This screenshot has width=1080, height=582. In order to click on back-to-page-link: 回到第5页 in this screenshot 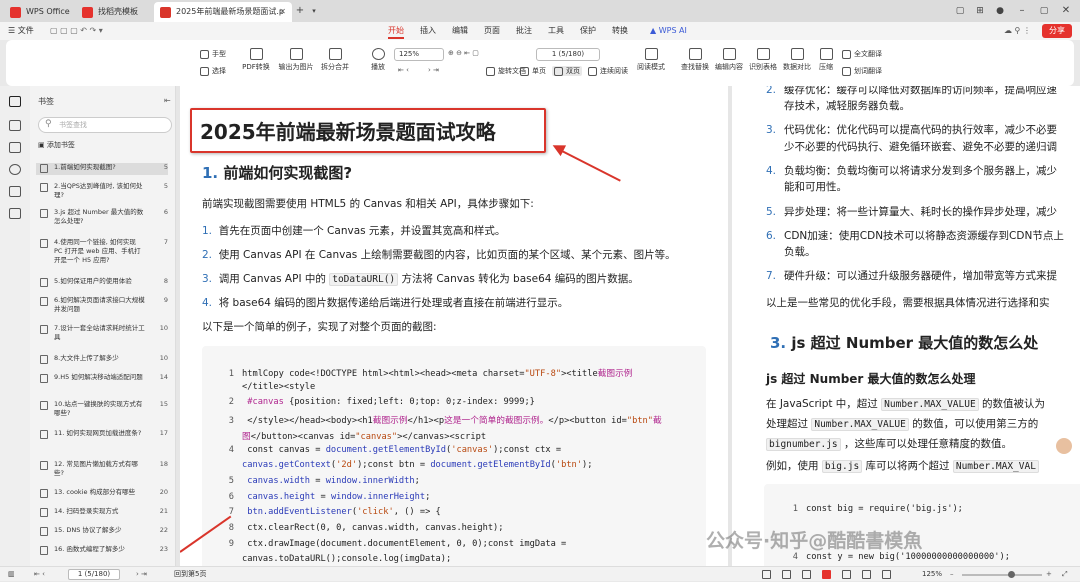, I will do `click(190, 574)`.